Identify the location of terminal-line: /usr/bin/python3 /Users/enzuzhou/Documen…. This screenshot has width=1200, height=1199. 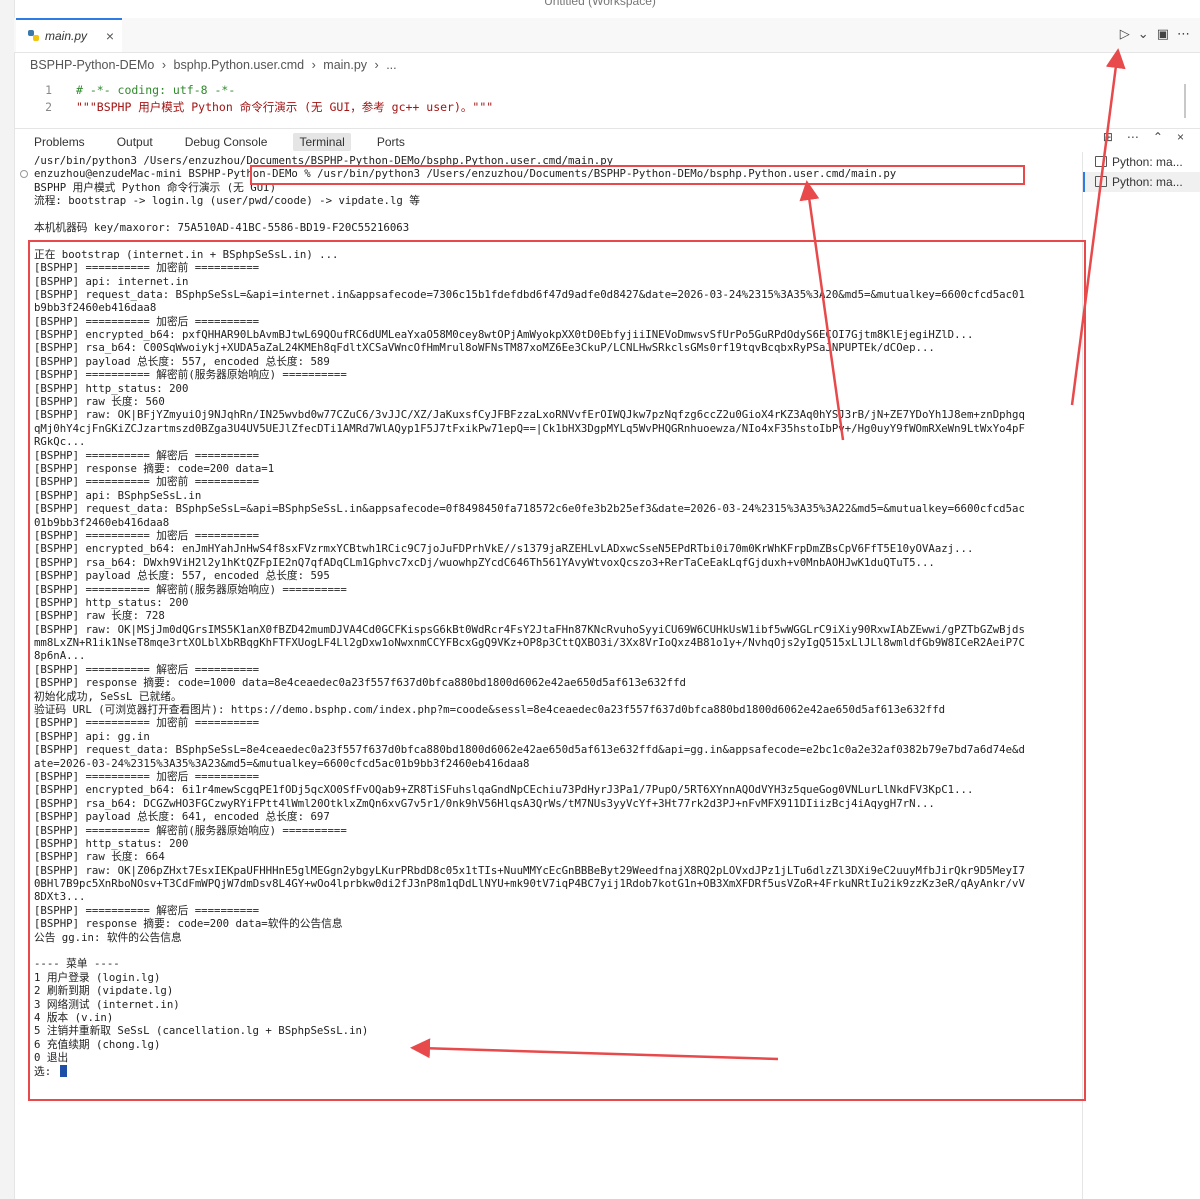
(324, 160).